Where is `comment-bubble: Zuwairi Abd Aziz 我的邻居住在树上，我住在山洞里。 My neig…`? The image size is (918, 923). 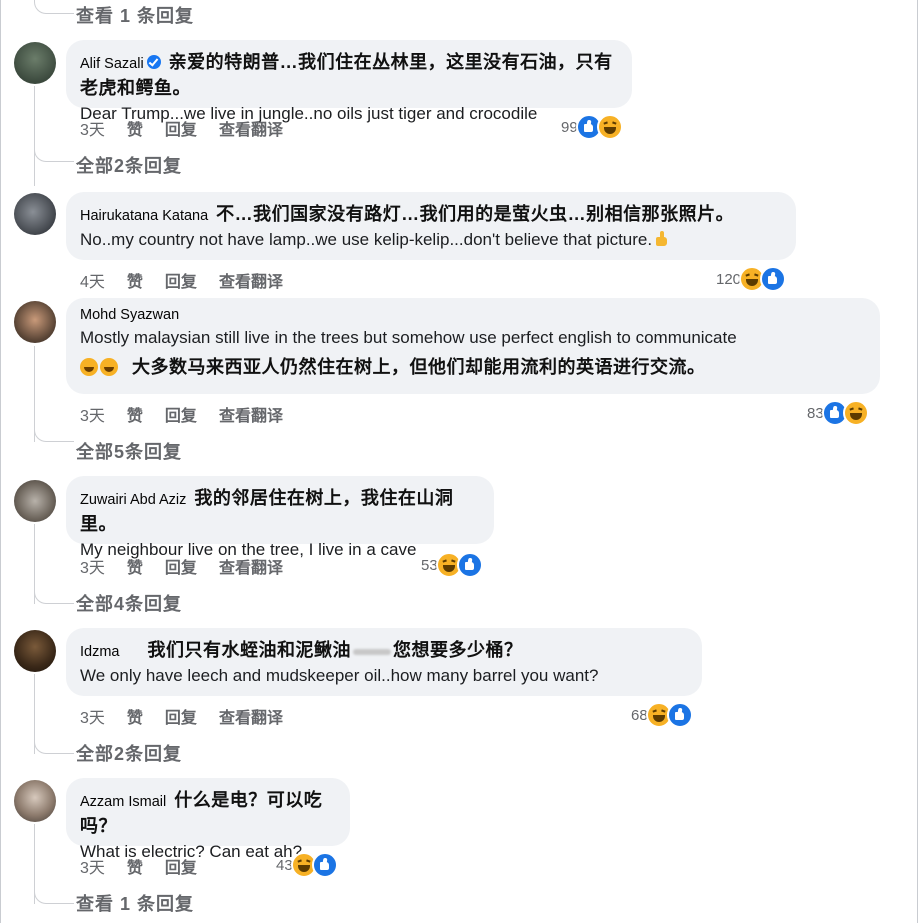 comment-bubble: Zuwairi Abd Aziz 我的邻居住在树上，我住在山洞里。 My neig… is located at coordinates (280, 517).